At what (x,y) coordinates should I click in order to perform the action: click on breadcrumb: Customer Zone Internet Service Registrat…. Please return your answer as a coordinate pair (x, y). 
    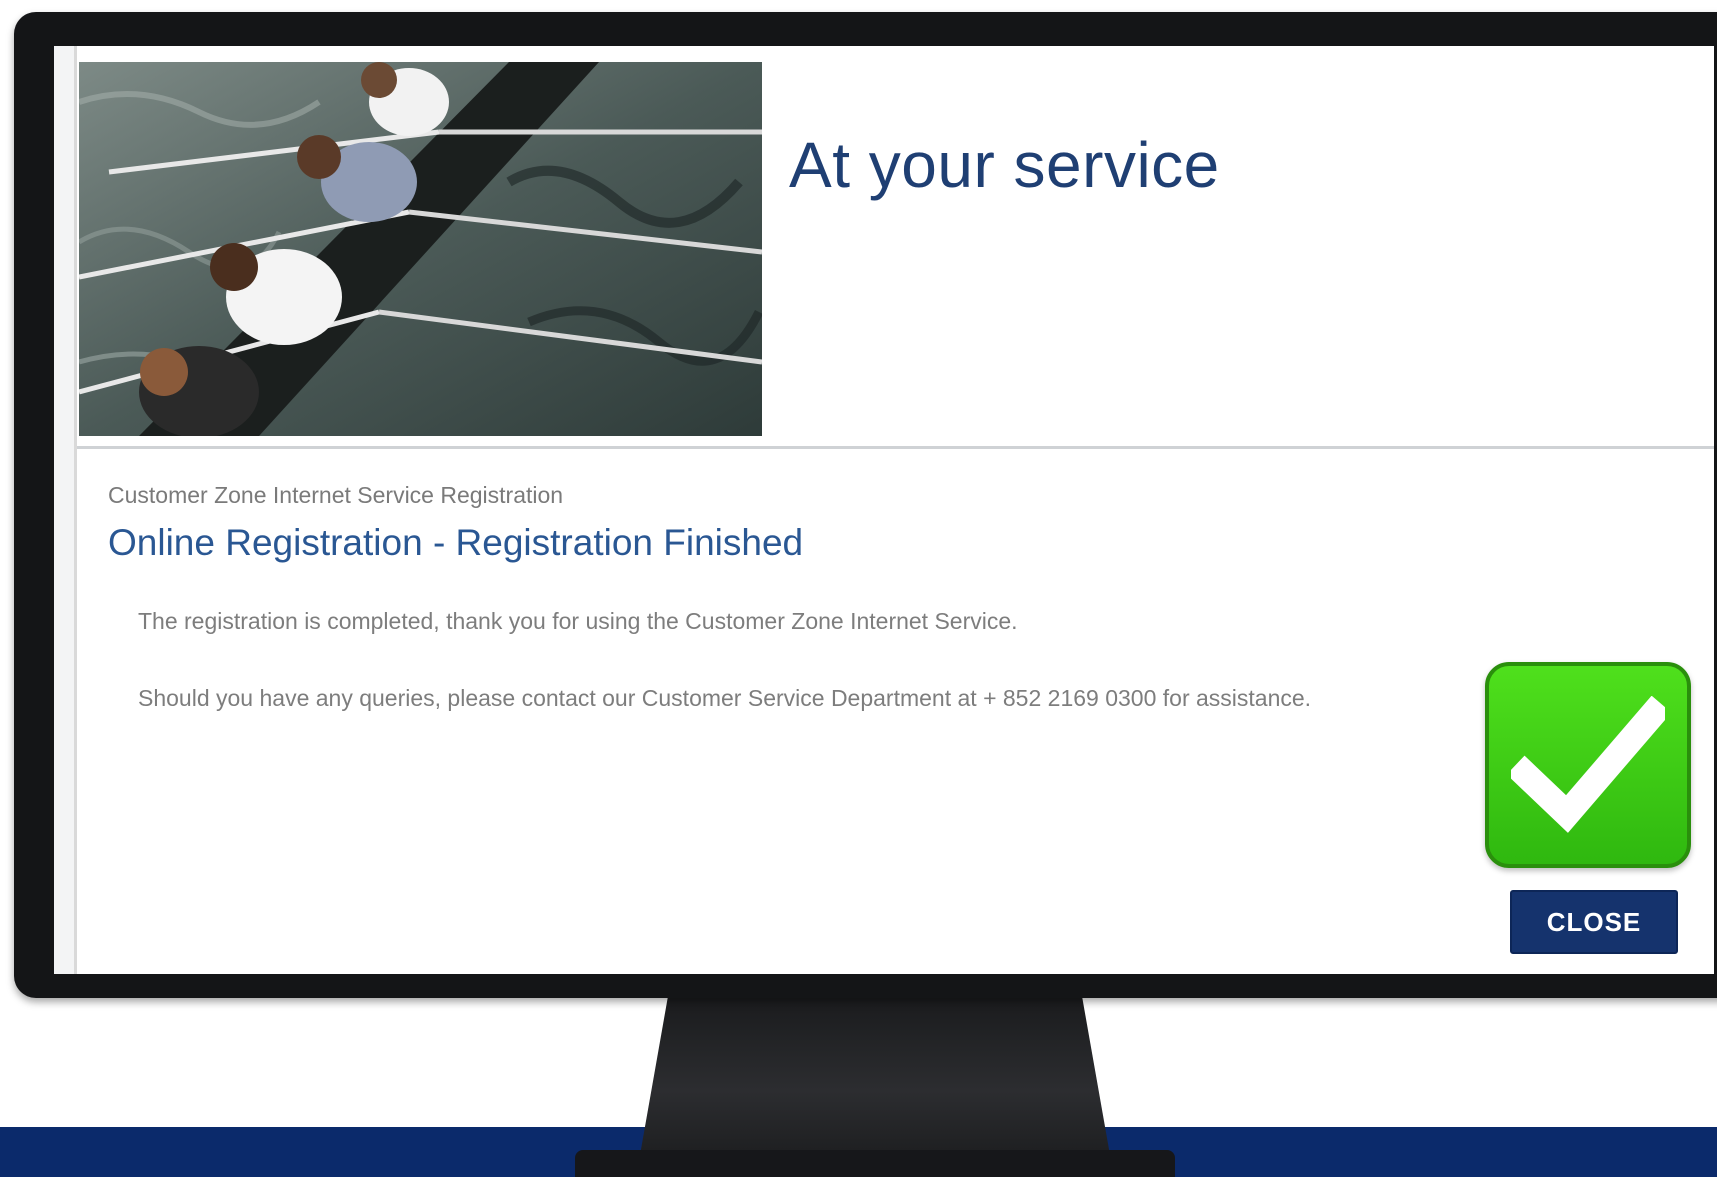
    Looking at the image, I should click on (336, 495).